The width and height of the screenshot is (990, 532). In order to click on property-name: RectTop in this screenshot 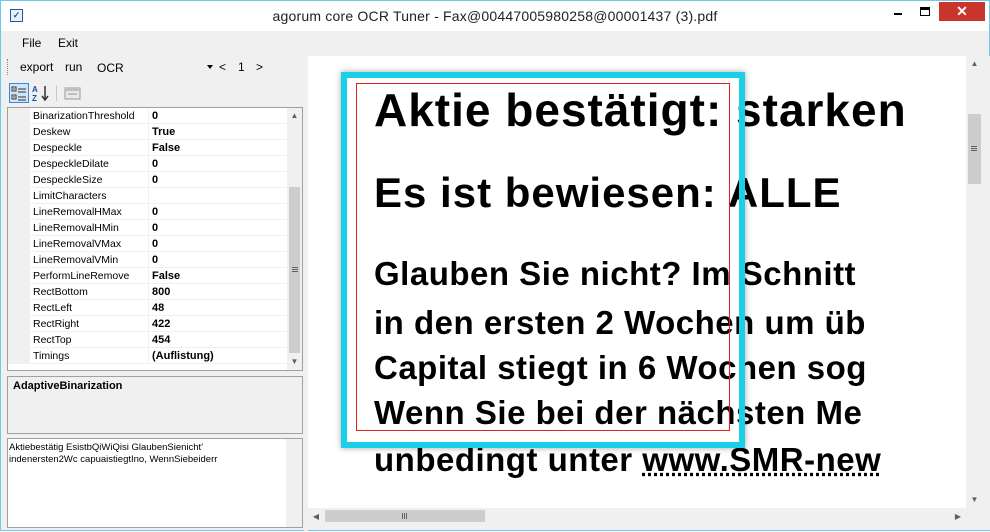, I will do `click(52, 340)`.